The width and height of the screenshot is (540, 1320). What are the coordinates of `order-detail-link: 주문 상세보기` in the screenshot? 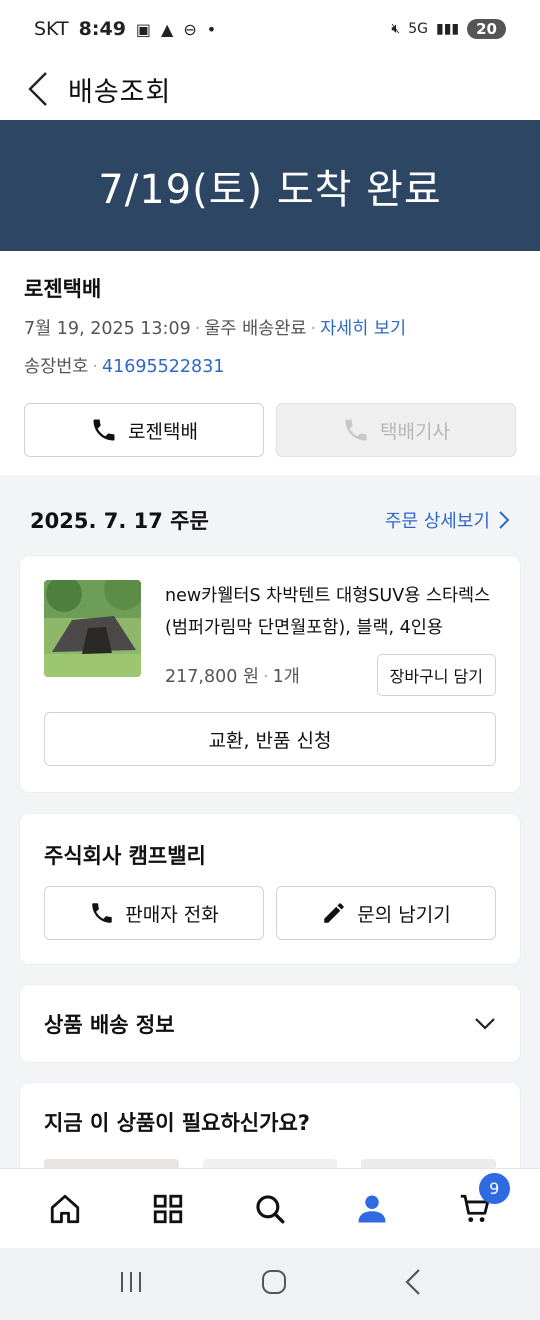 It's located at (447, 520).